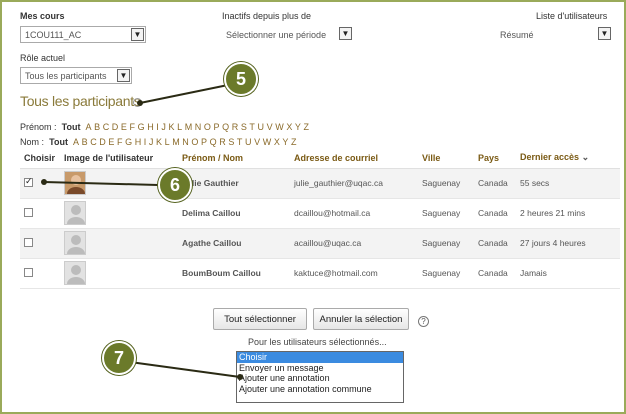  Describe the element at coordinates (119, 358) in the screenshot. I see `callout-badge: 7` at that location.